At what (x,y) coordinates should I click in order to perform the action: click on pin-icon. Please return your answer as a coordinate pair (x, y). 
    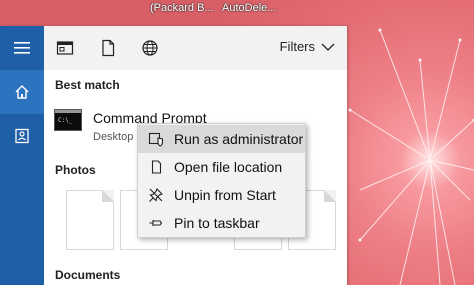
    Looking at the image, I should click on (156, 223).